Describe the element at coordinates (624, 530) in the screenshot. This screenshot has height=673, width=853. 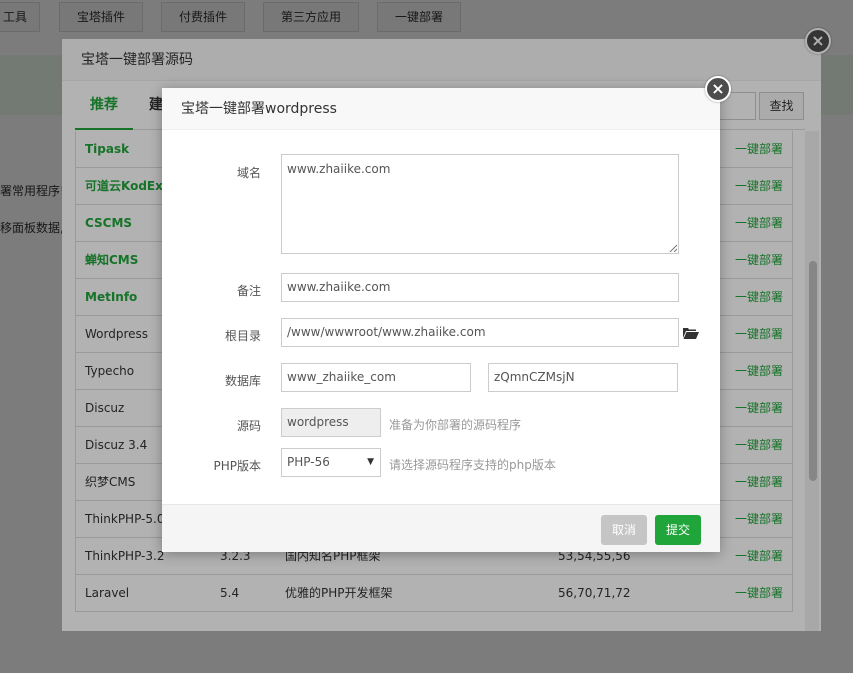
I see `cancel-button: 取消` at that location.